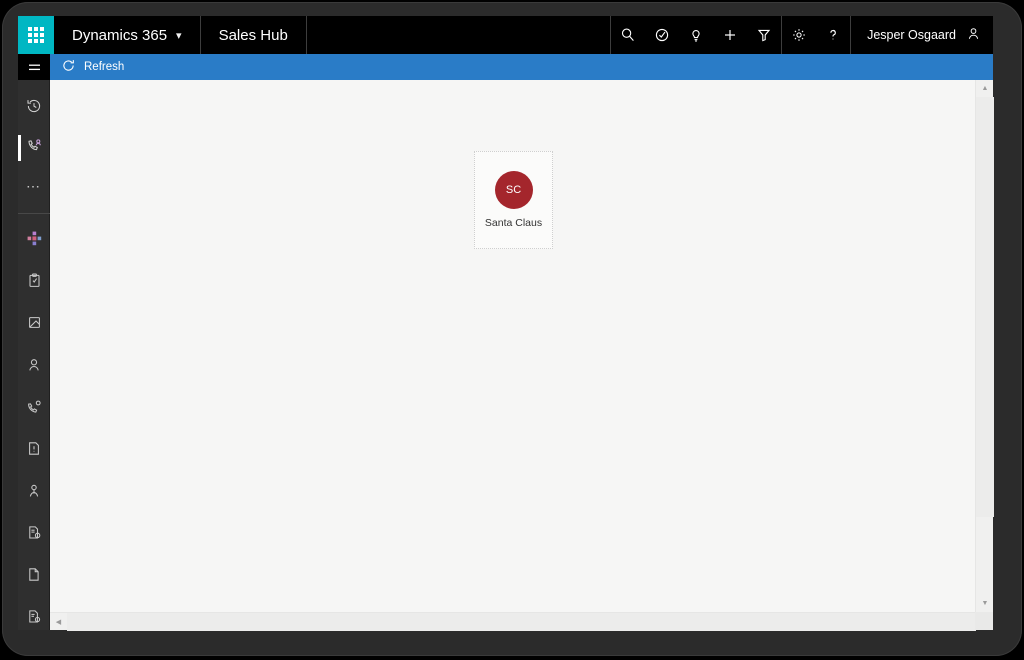 The height and width of the screenshot is (660, 1024). I want to click on note-icon, so click(34, 451).